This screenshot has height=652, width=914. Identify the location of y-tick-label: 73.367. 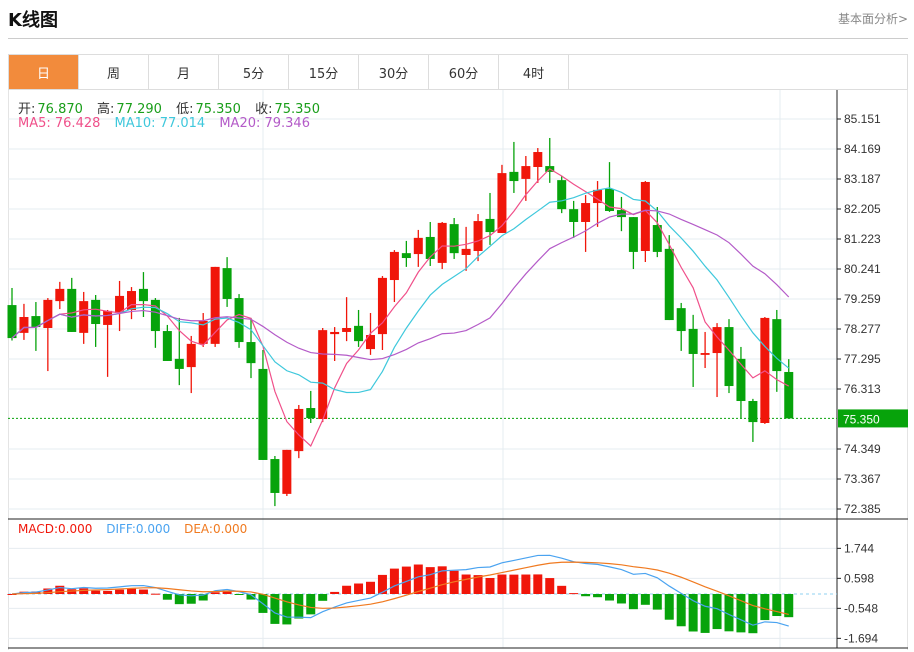
(862, 479).